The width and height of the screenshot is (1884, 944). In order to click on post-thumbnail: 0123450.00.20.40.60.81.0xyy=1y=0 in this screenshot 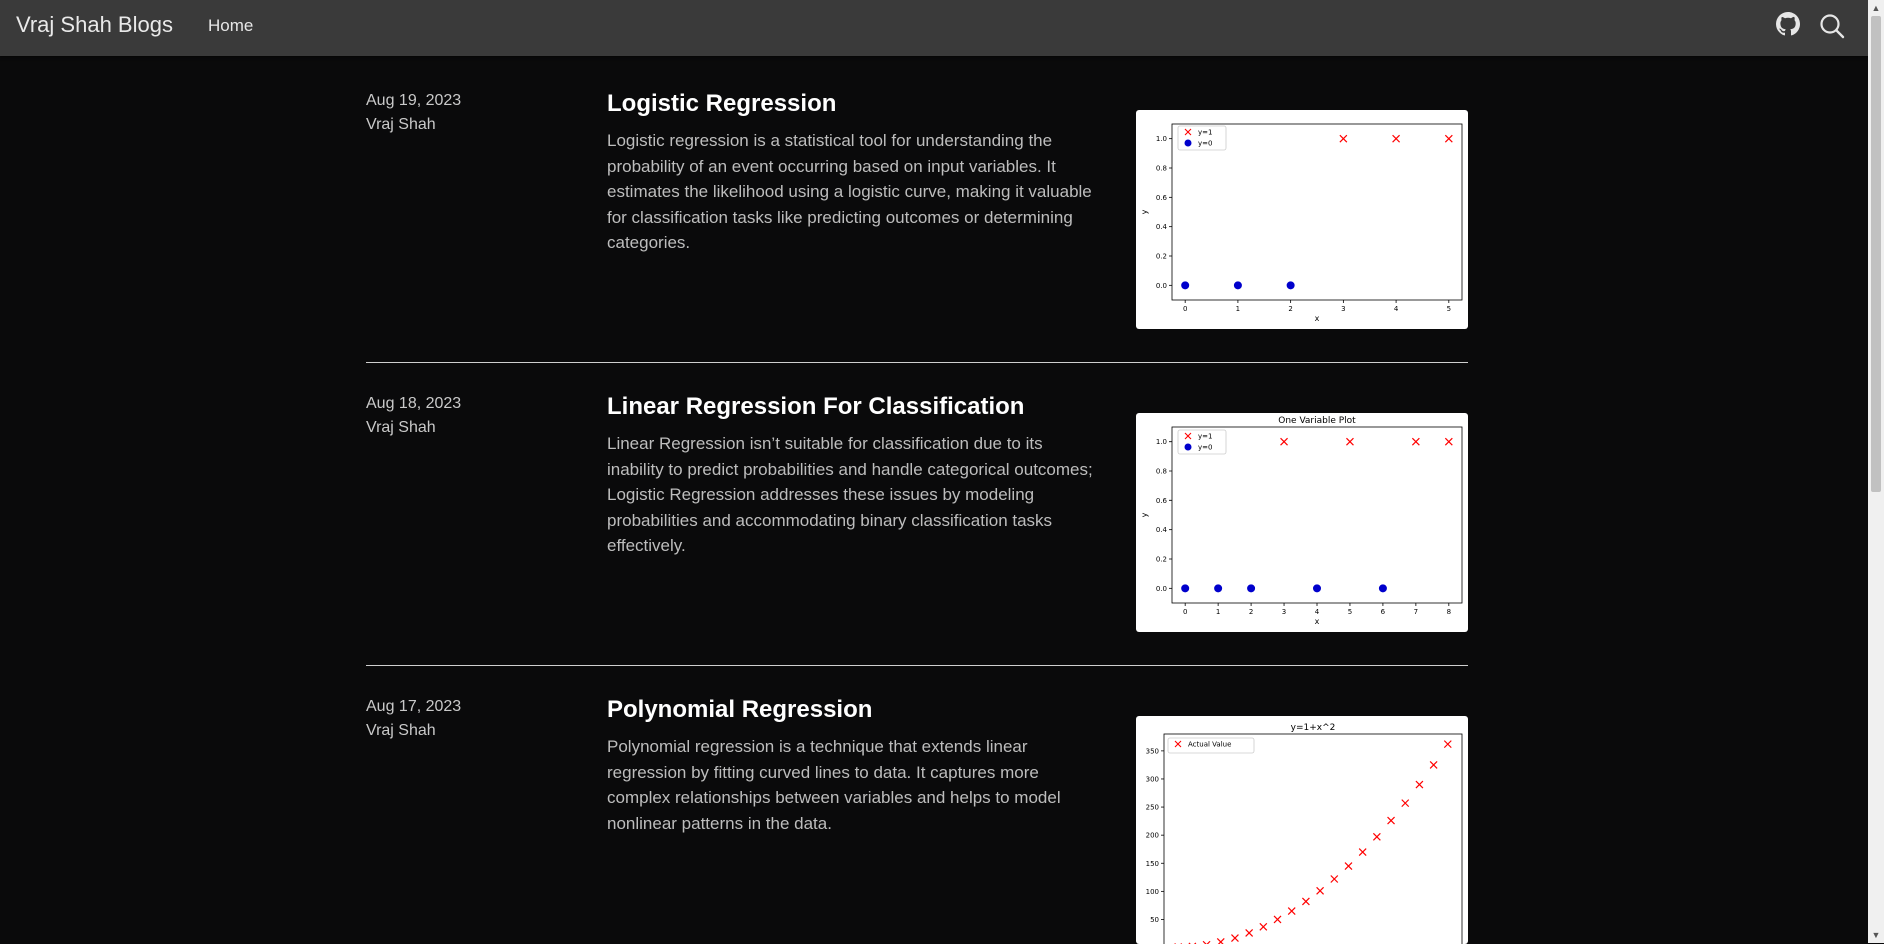, I will do `click(1302, 219)`.